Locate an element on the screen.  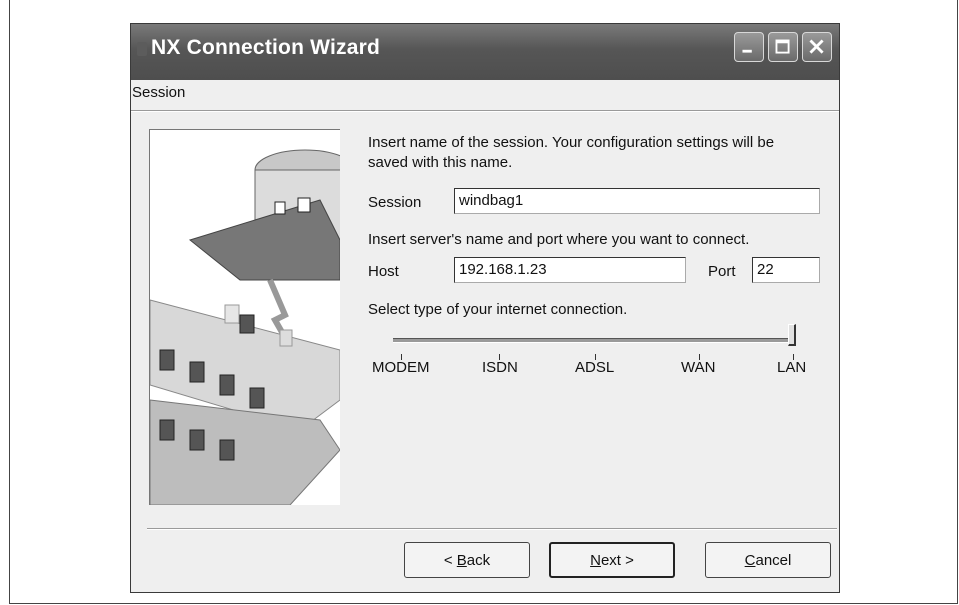
maximize-button is located at coordinates (783, 47).